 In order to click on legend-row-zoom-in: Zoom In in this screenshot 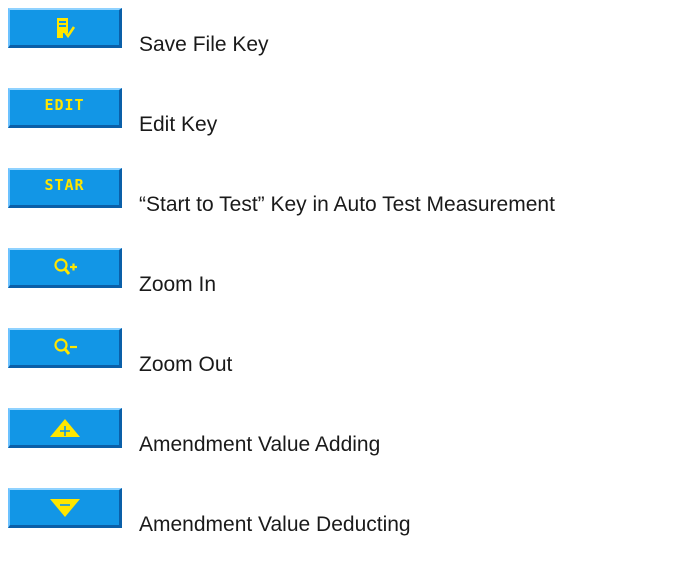, I will do `click(348, 278)`.